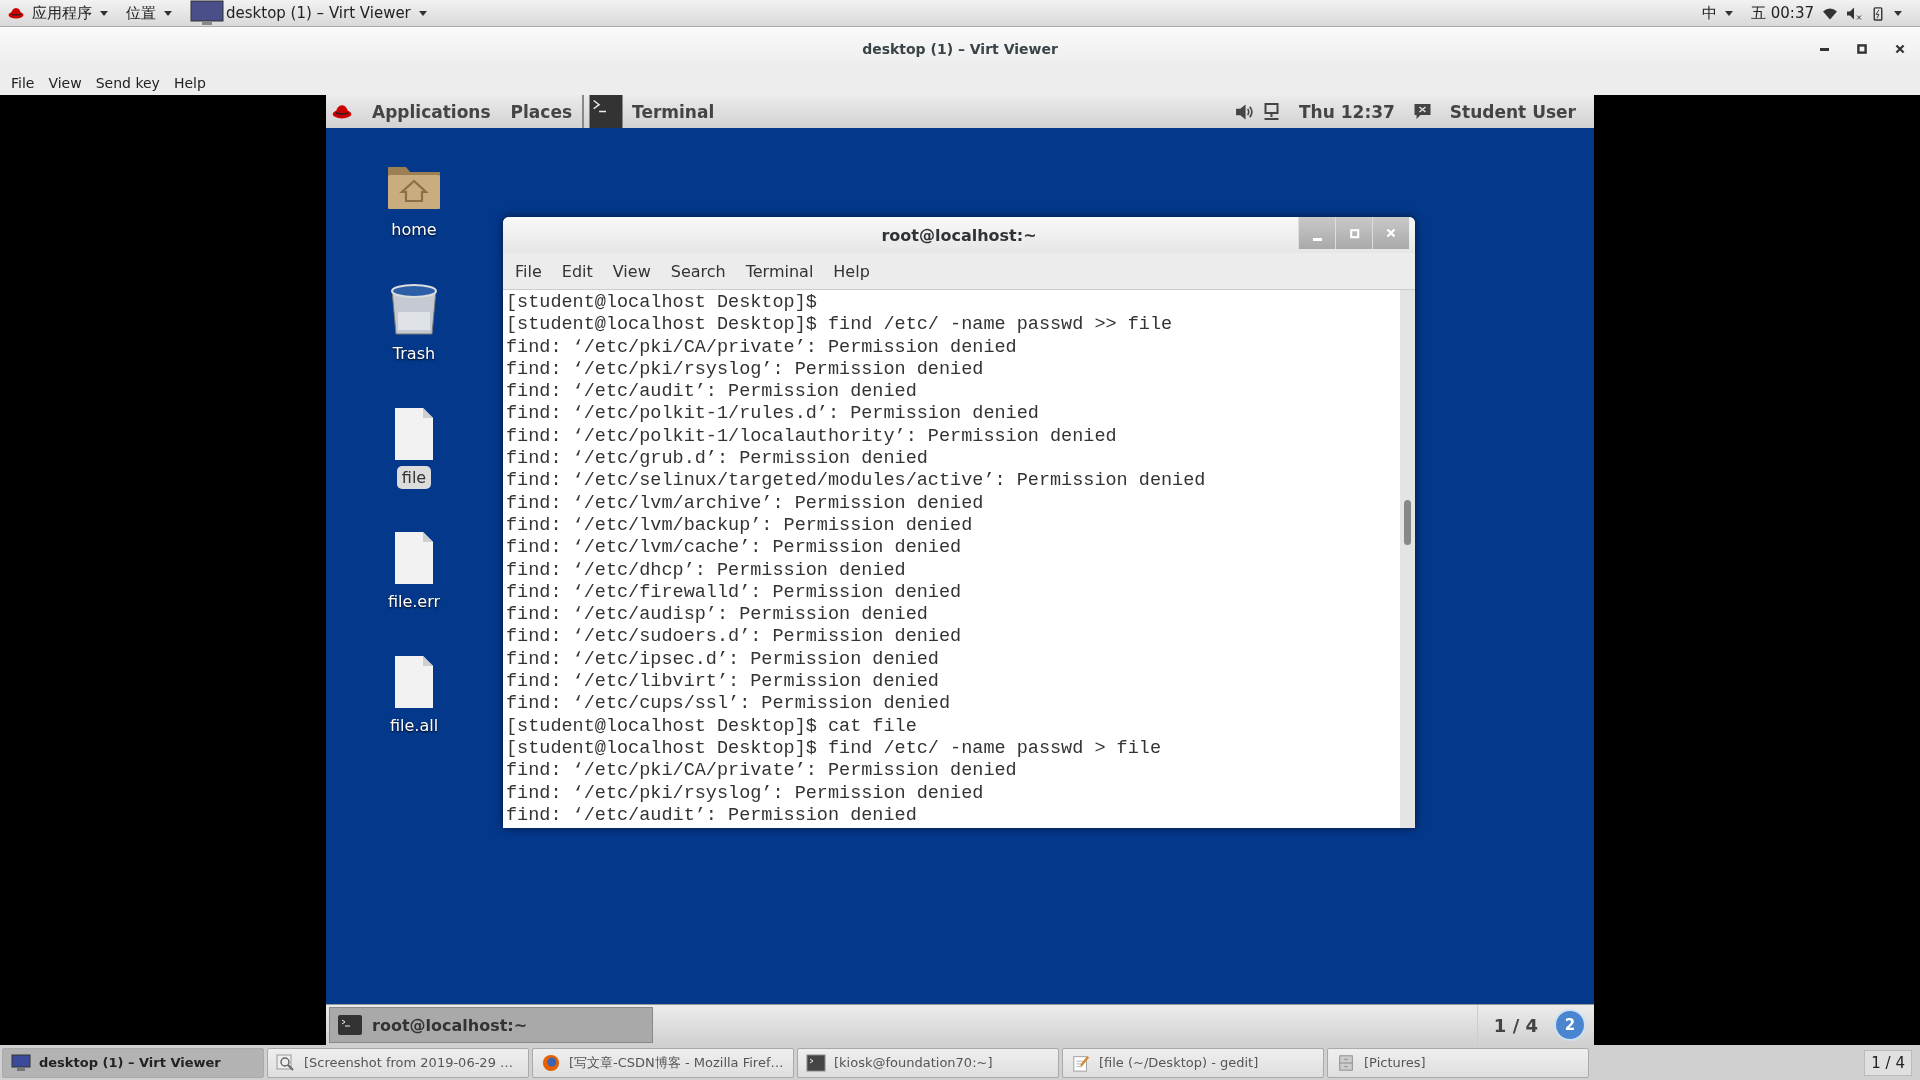 This screenshot has height=1080, width=1920. I want to click on notepad-icon, so click(1081, 1062).